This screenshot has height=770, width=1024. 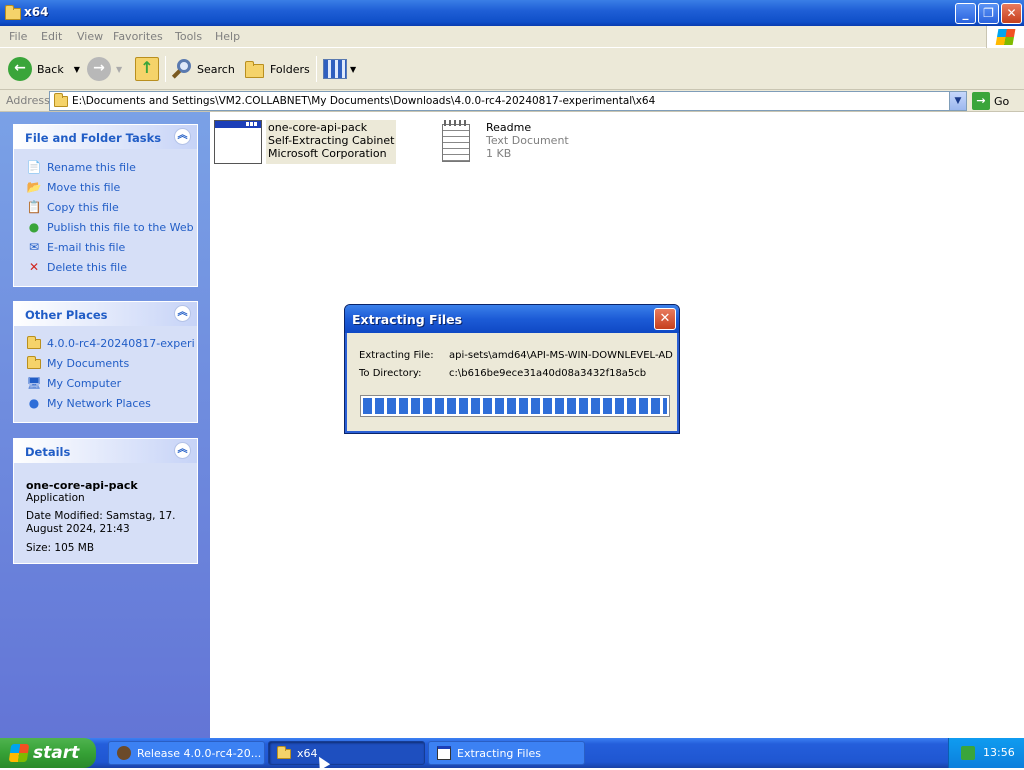 What do you see at coordinates (988, 13) in the screenshot?
I see `restore-button: ❐` at bounding box center [988, 13].